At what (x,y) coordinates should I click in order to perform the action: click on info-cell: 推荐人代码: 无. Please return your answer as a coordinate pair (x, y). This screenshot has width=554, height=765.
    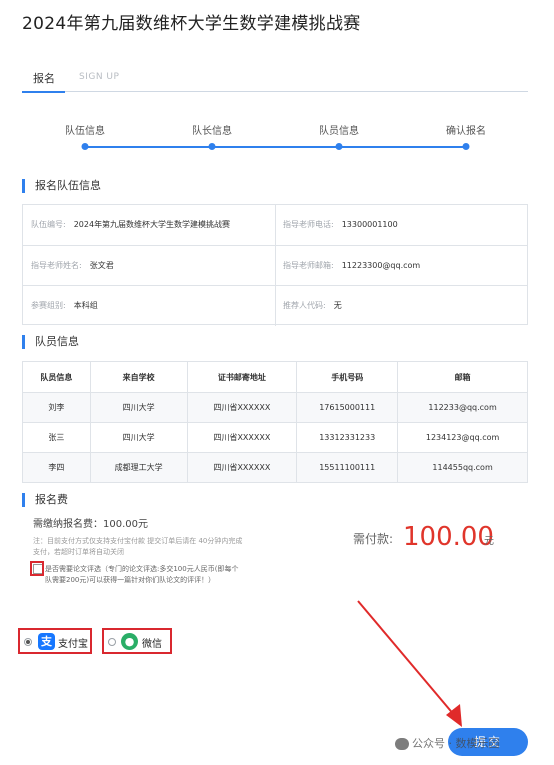
    Looking at the image, I should click on (402, 306).